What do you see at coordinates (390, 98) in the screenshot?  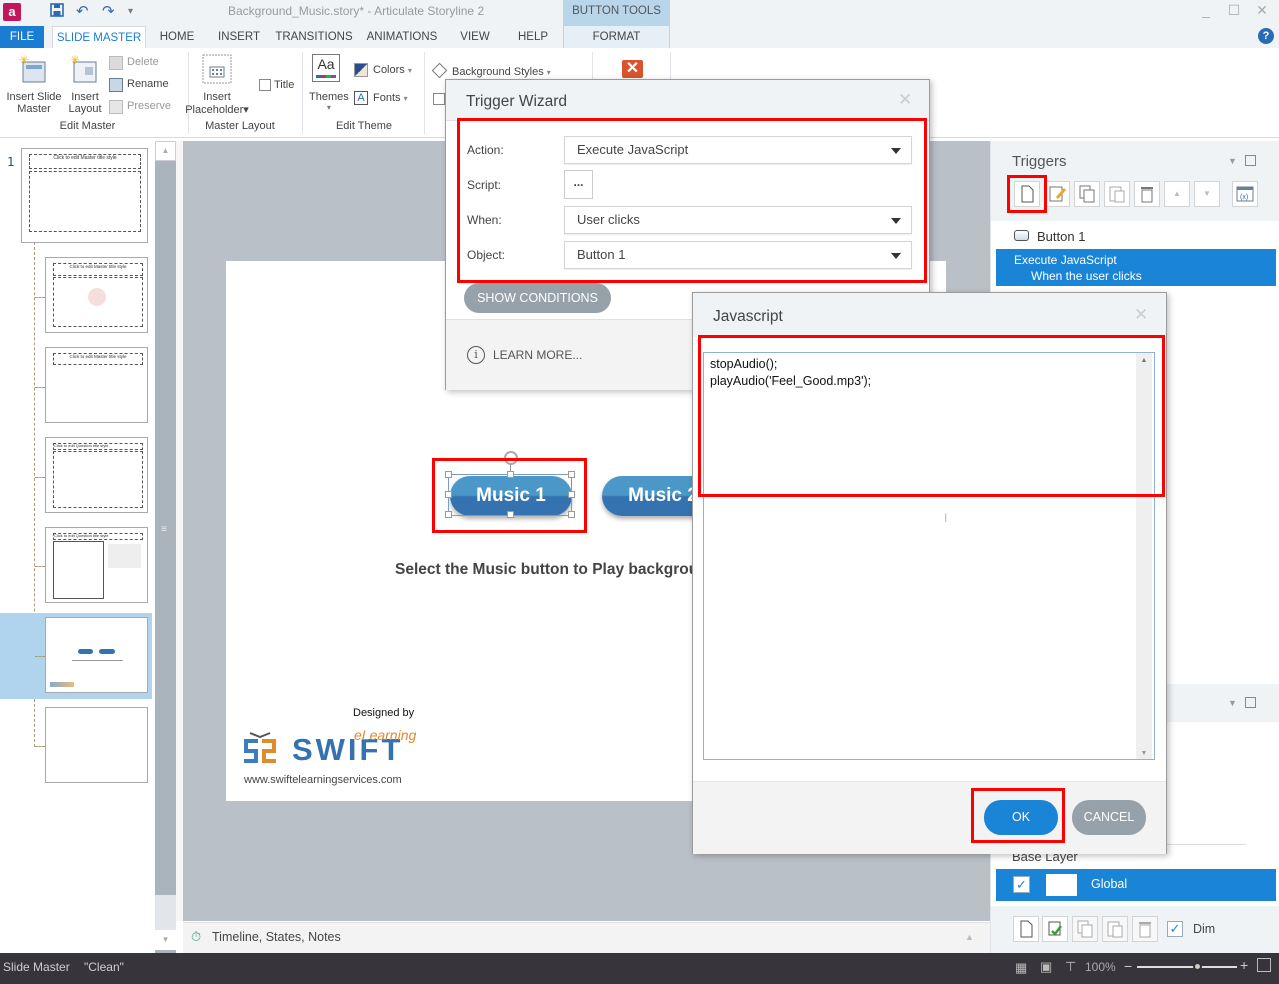 I see `fonts-button: Fonts ▾` at bounding box center [390, 98].